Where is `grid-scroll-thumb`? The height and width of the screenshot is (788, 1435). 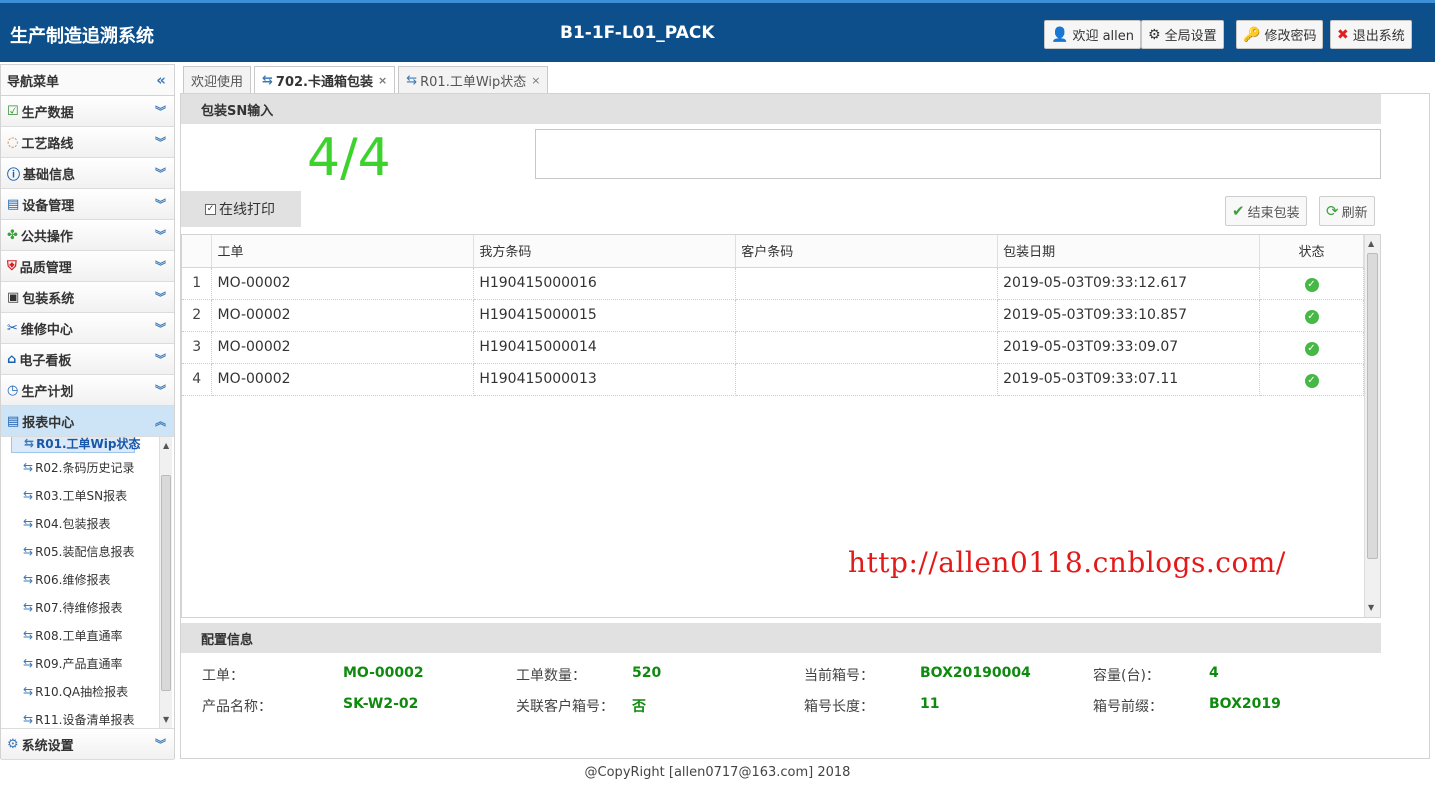 grid-scroll-thumb is located at coordinates (1372, 406).